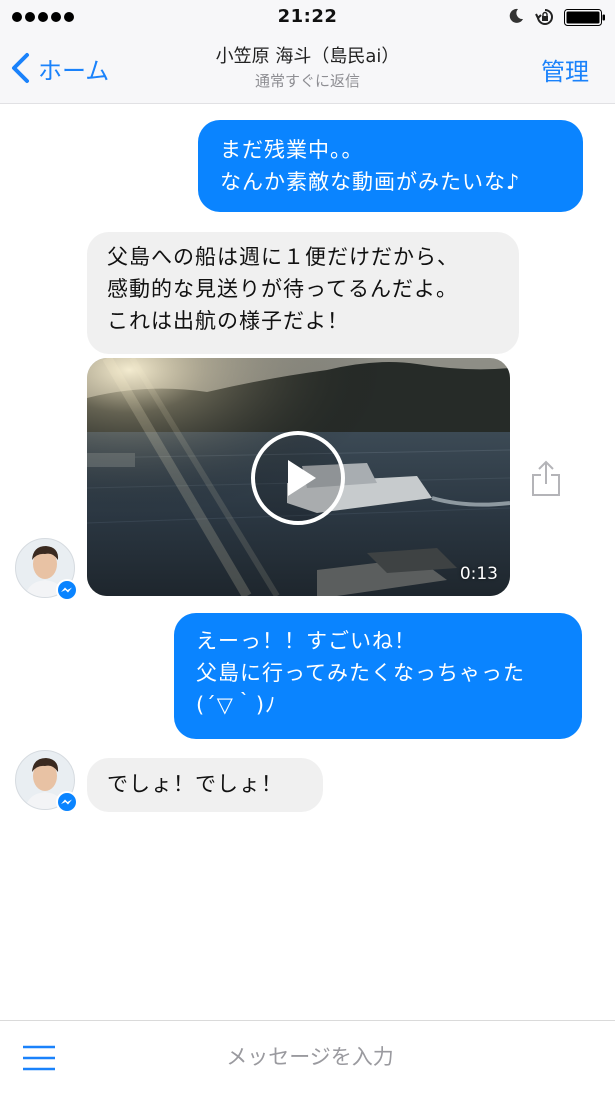  I want to click on rotation-lock-icon, so click(544, 17).